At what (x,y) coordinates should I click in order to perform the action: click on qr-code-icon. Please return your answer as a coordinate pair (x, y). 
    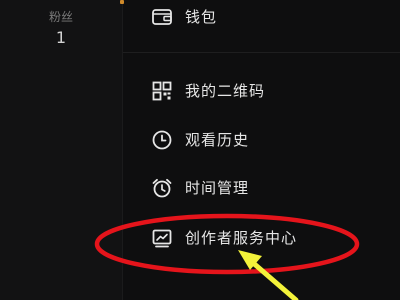
    Looking at the image, I should click on (162, 91).